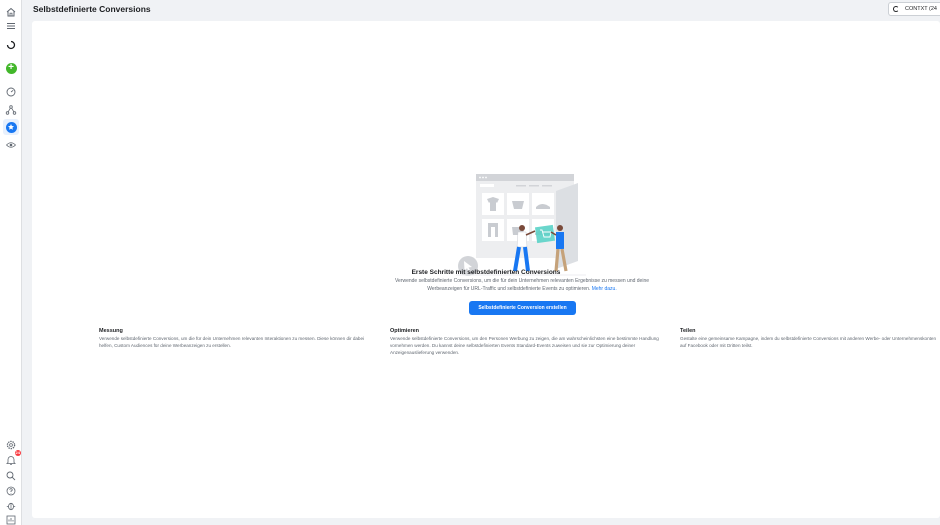 The height and width of the screenshot is (525, 940). Describe the element at coordinates (11, 476) in the screenshot. I see `search-icon` at that location.